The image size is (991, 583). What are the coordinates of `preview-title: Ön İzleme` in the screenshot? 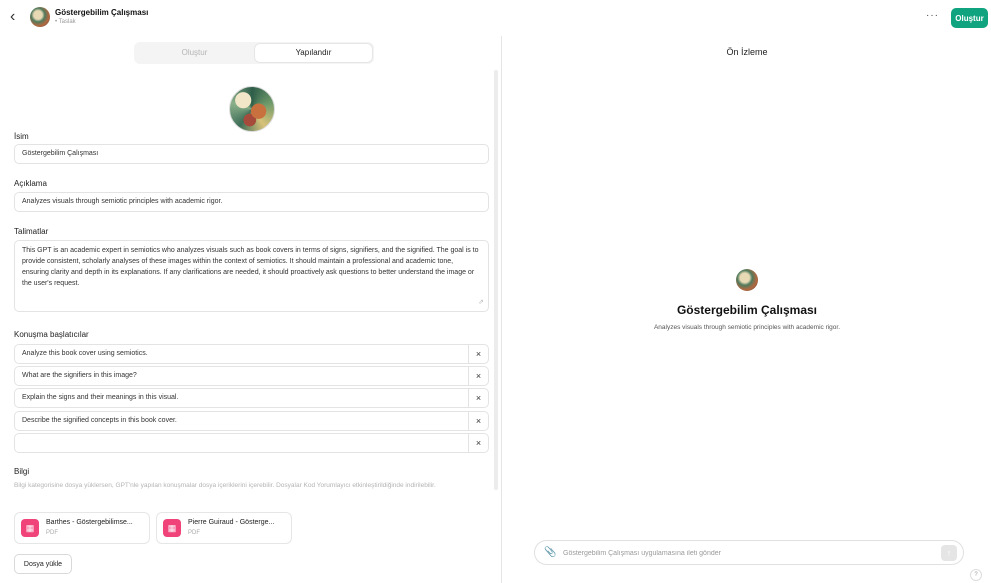 It's located at (747, 52).